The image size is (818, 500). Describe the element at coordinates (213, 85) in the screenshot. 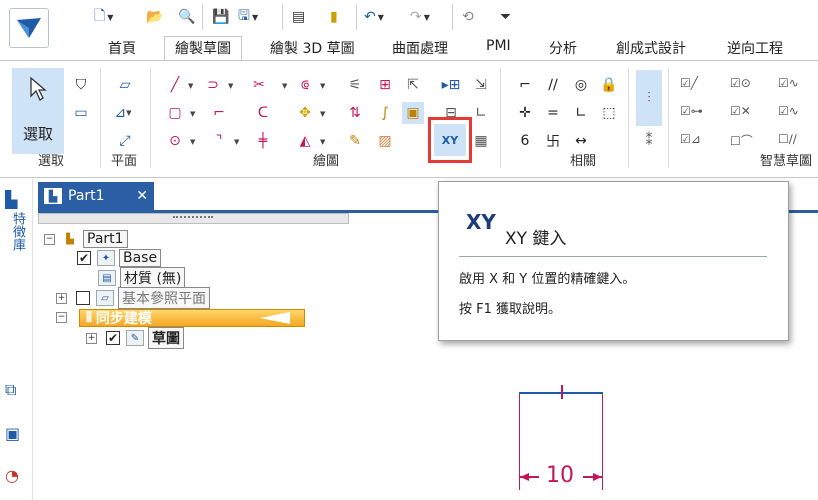

I see `arc-icon: ⊃` at that location.